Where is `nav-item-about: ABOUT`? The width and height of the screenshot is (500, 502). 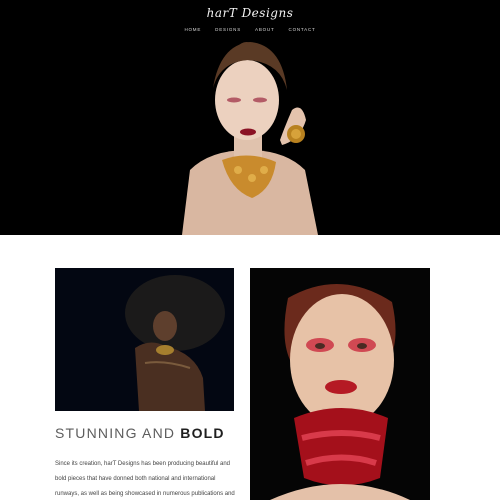 nav-item-about: ABOUT is located at coordinates (265, 29).